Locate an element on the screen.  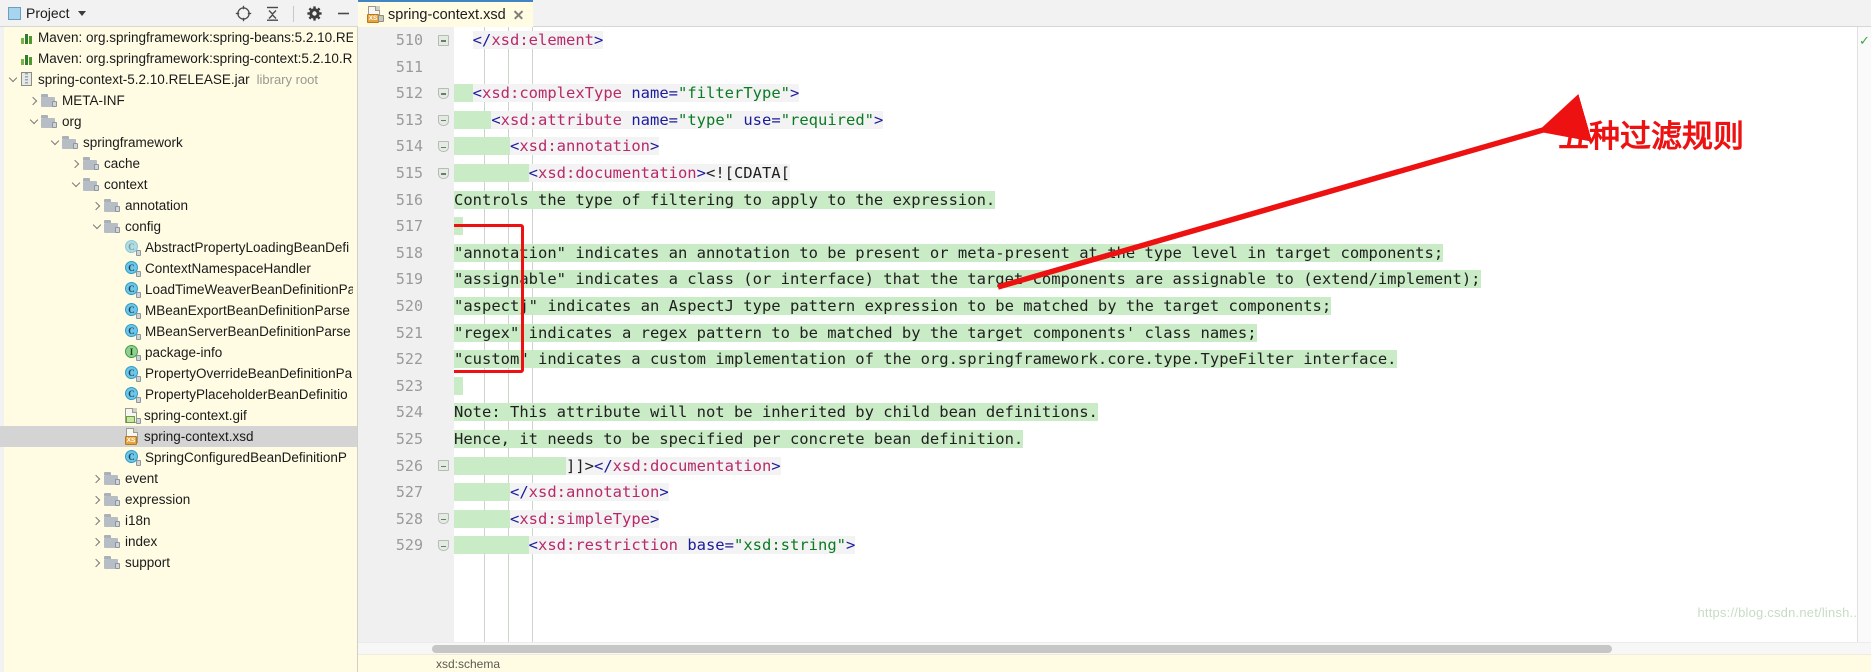
tree-item-context: context is located at coordinates (178, 184).